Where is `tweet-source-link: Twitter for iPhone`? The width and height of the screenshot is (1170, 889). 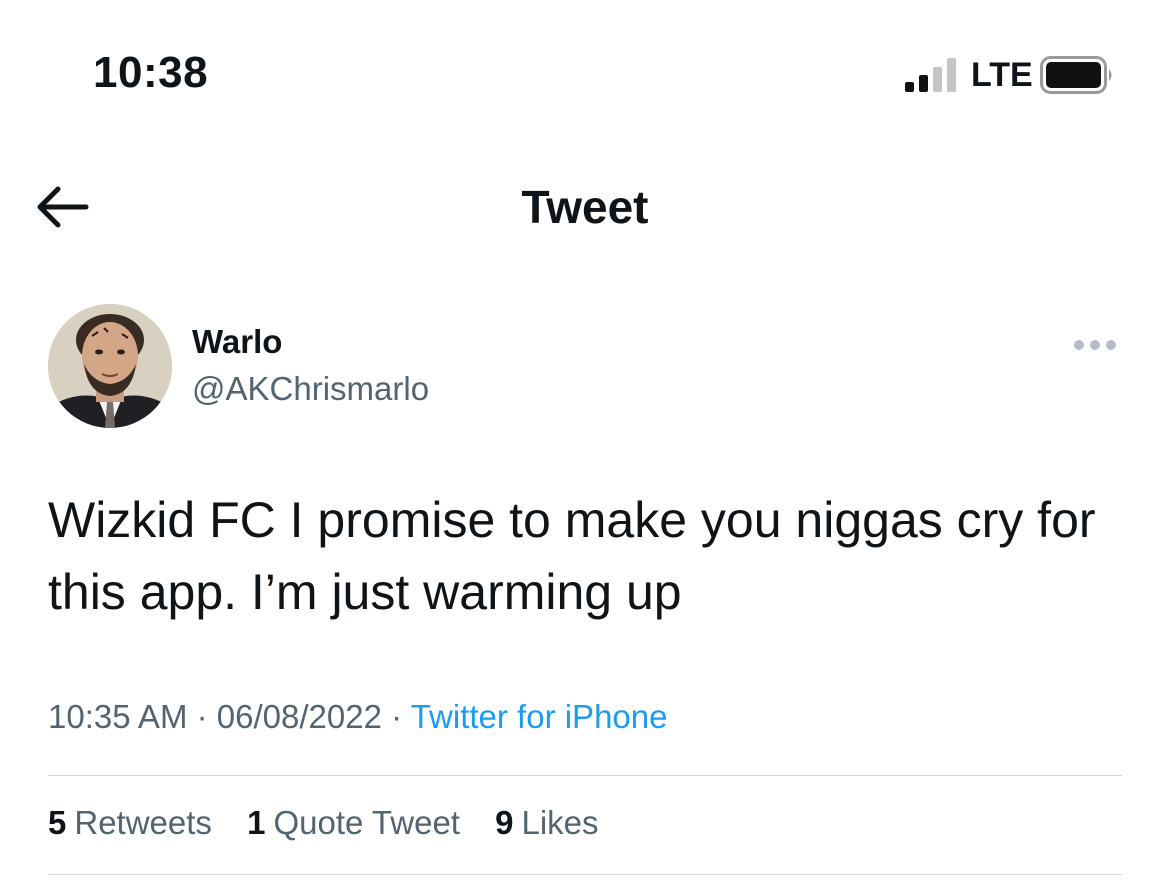 tweet-source-link: Twitter for iPhone is located at coordinates (539, 716).